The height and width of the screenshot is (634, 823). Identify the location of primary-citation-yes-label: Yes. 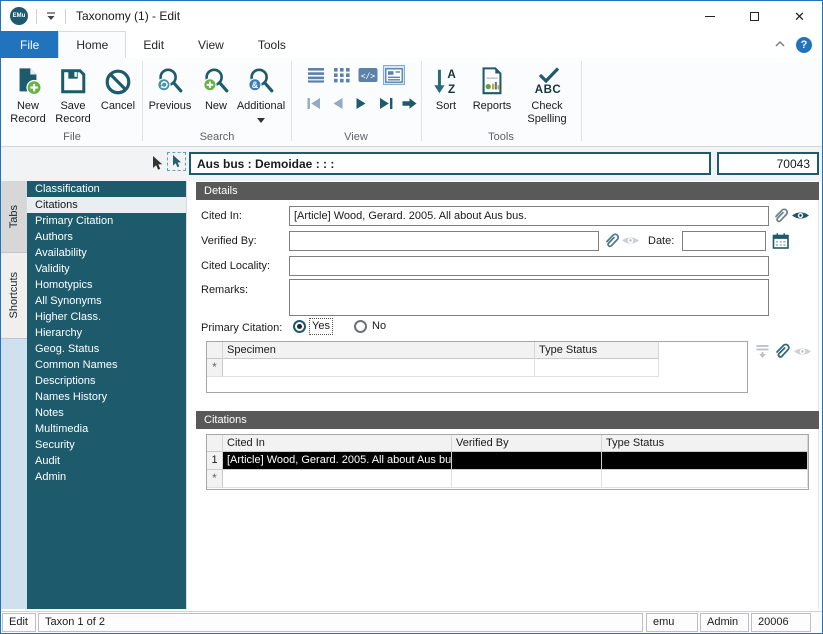
(321, 326).